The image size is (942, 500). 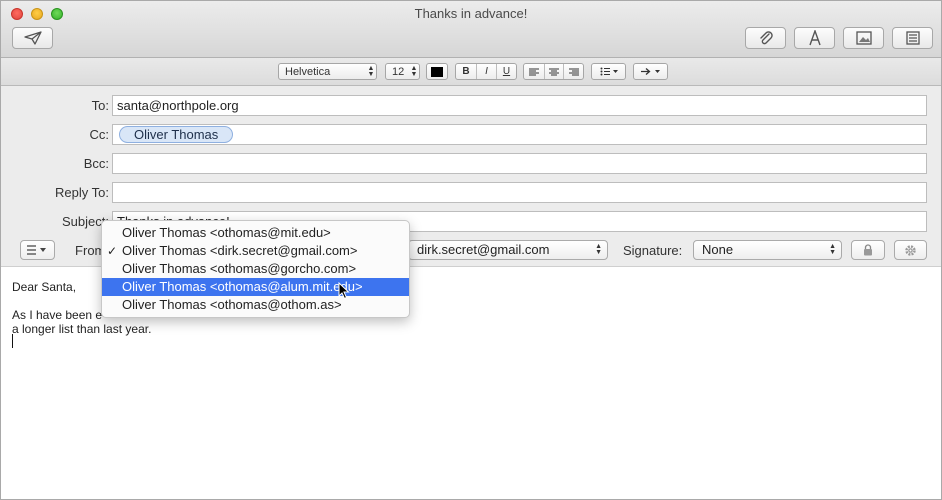 What do you see at coordinates (112, 251) in the screenshot?
I see `checkmark-icon: ✓` at bounding box center [112, 251].